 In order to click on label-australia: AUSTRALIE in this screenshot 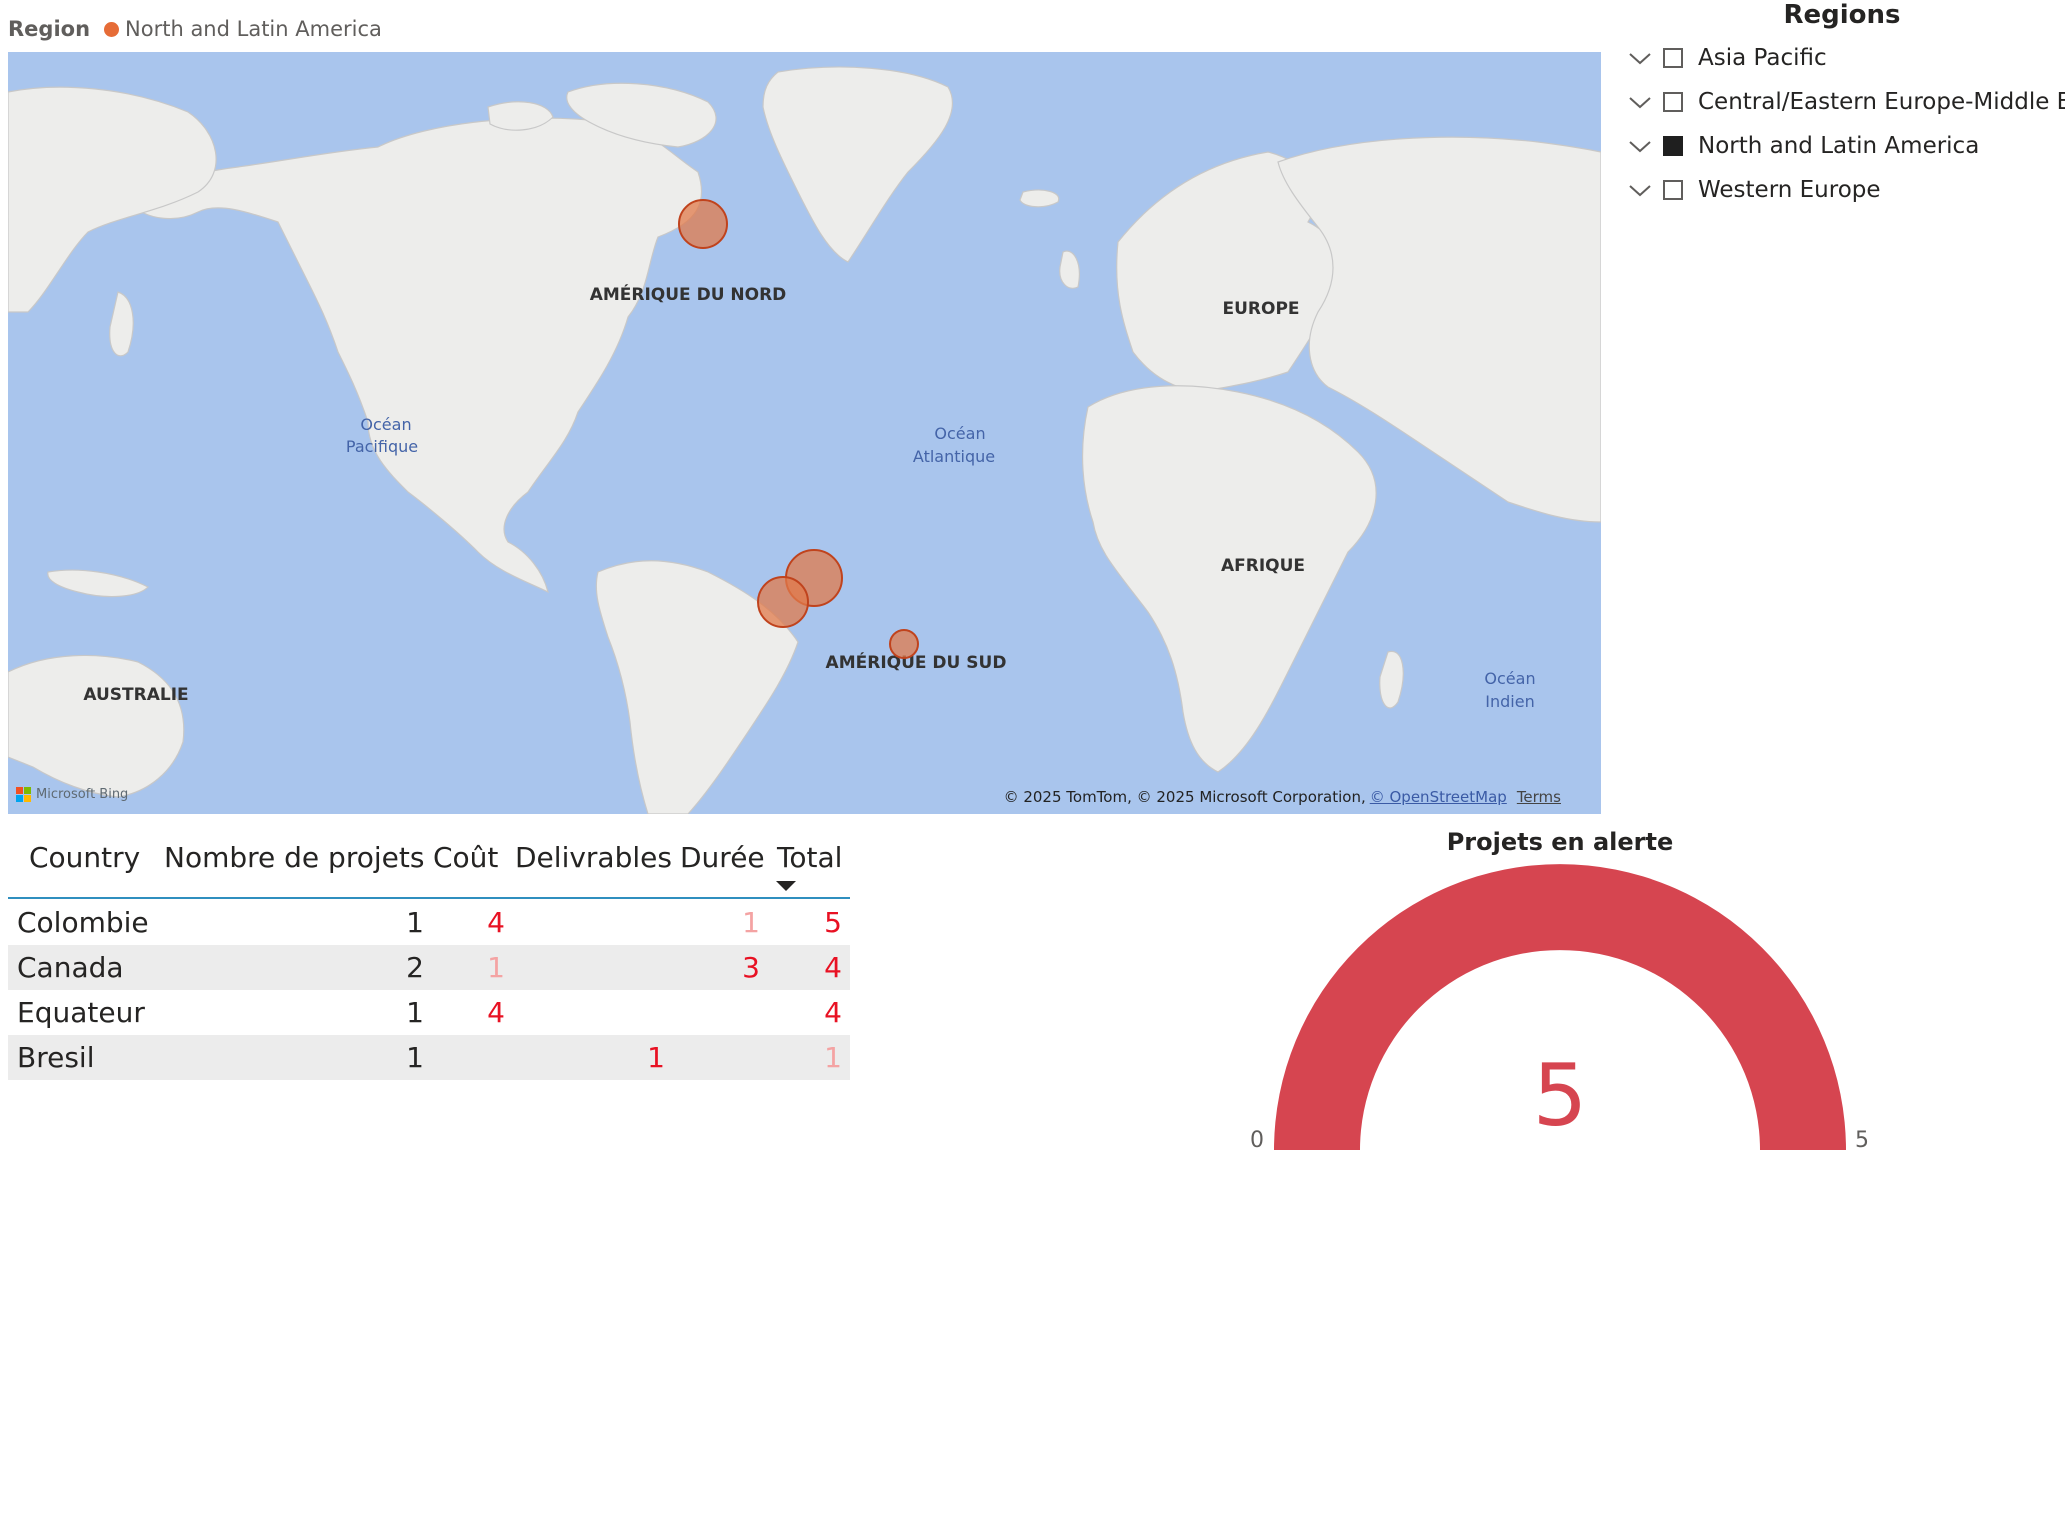, I will do `click(135, 695)`.